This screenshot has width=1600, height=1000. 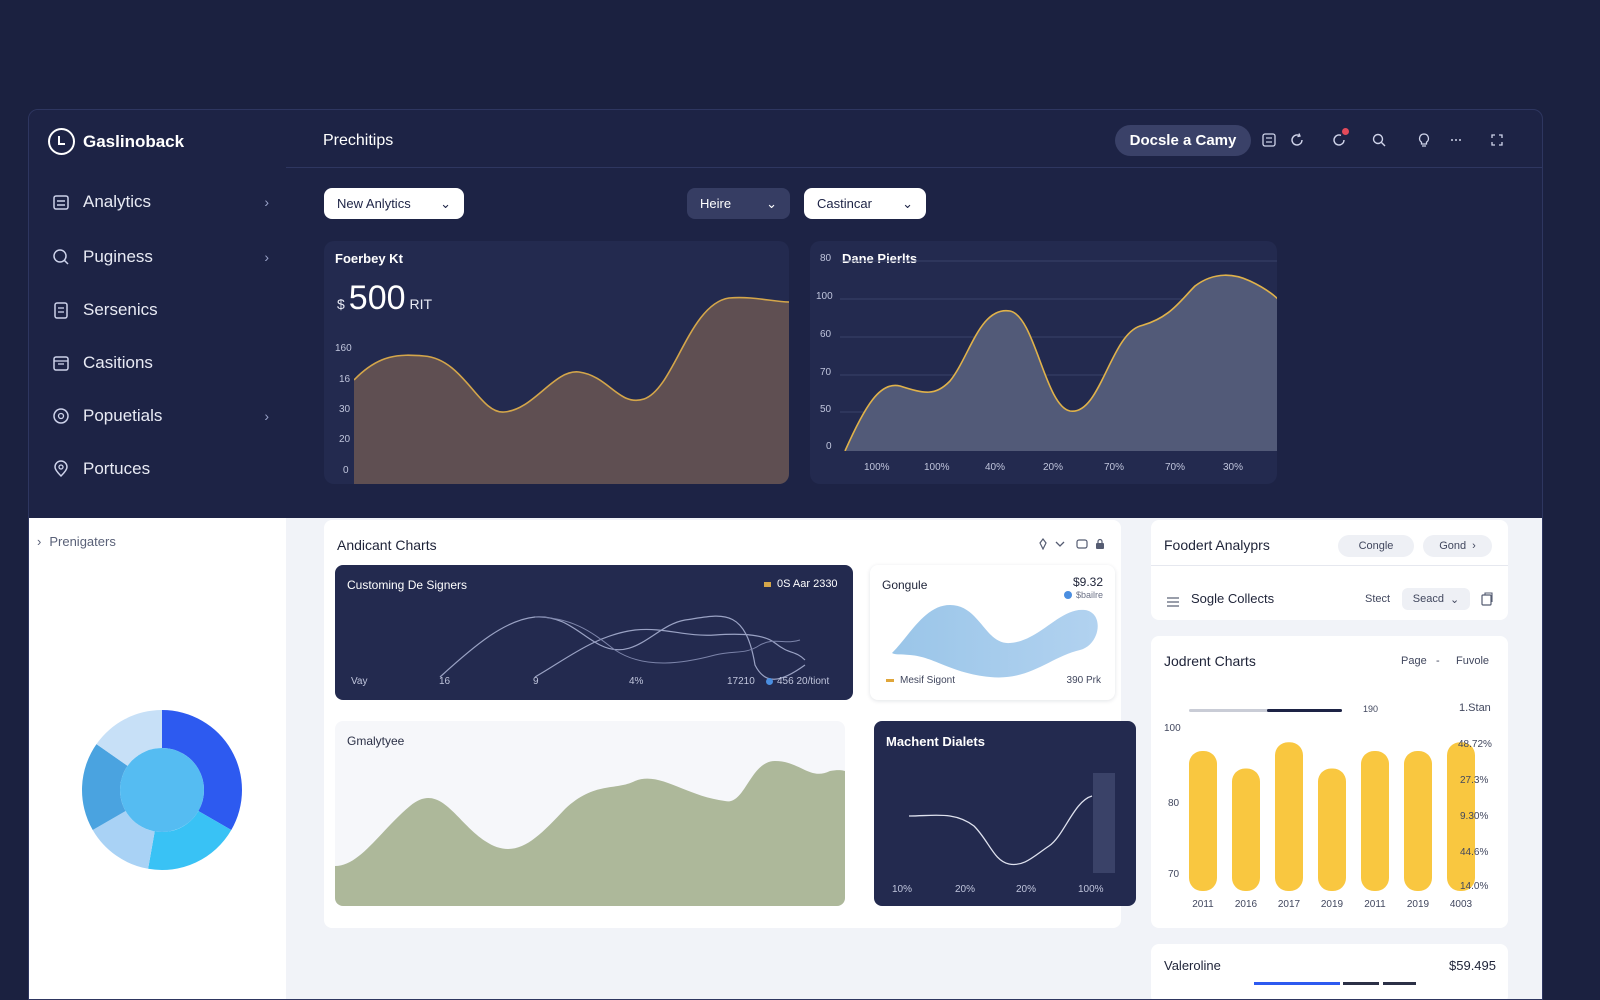 What do you see at coordinates (1082, 546) in the screenshot?
I see `message-icon` at bounding box center [1082, 546].